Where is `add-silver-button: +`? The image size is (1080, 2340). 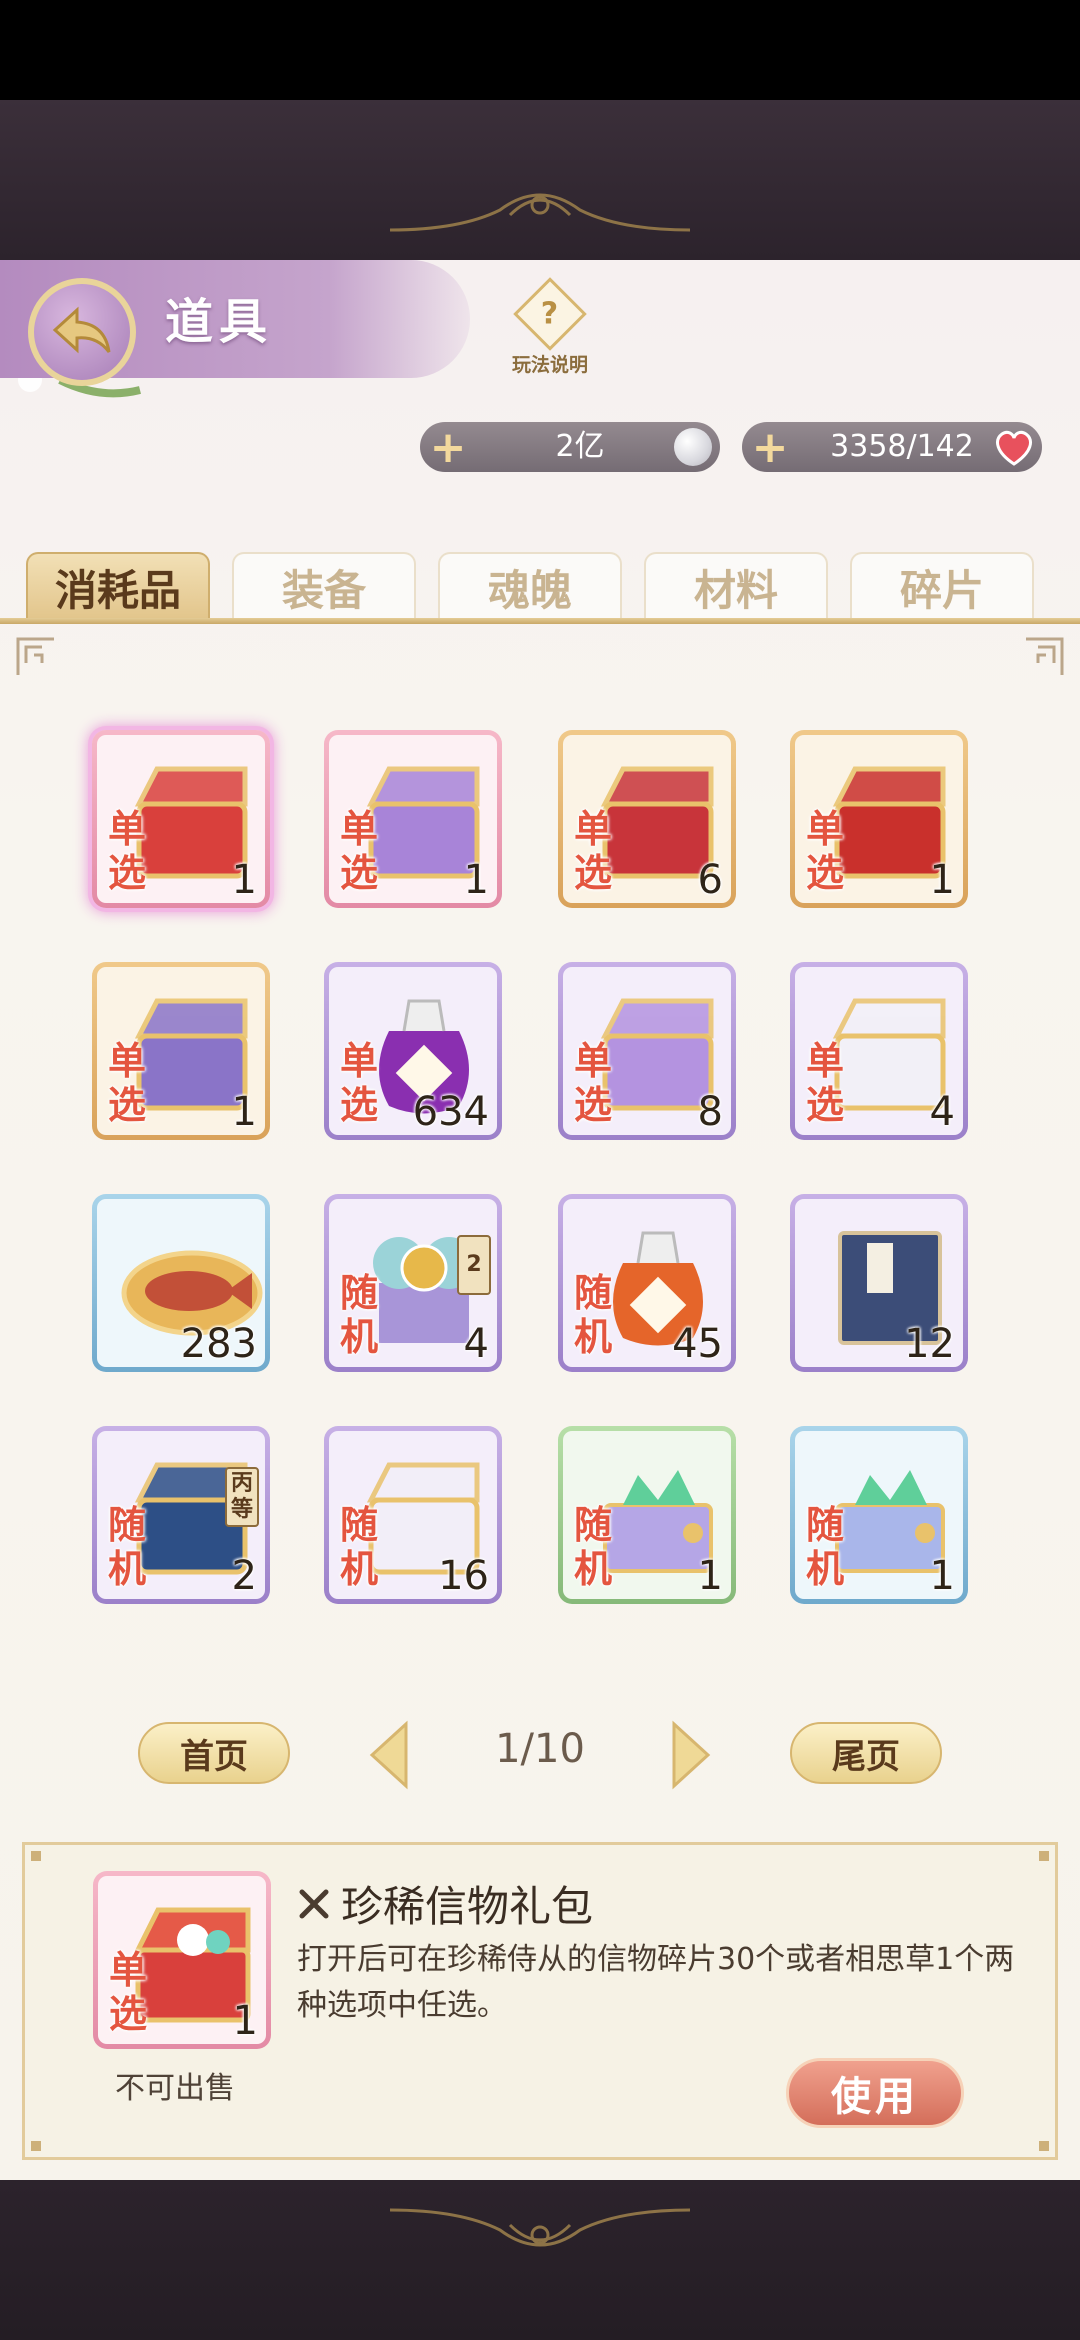
add-silver-button: + is located at coordinates (448, 447).